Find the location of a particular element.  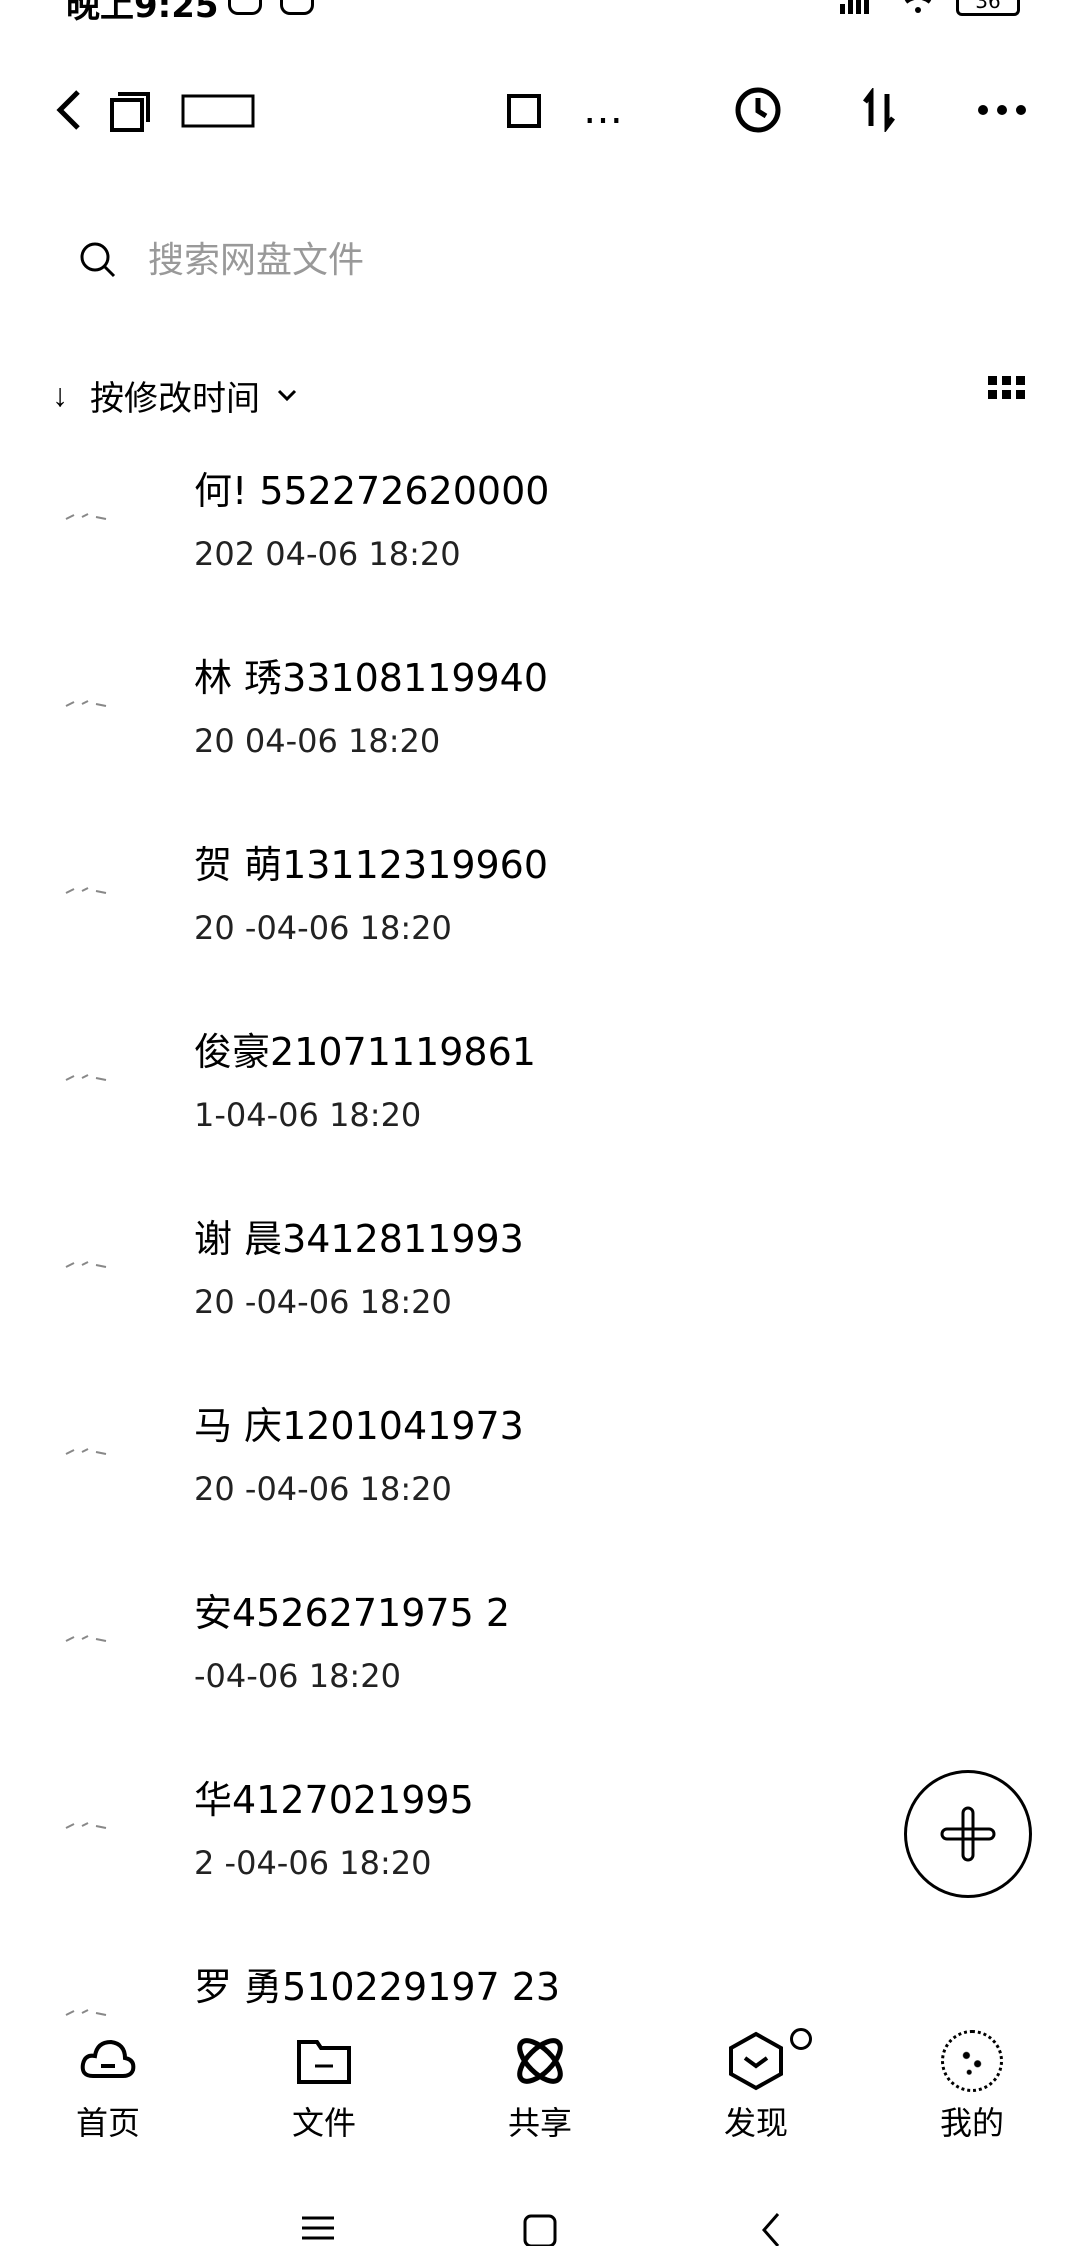

system-back-button is located at coordinates (771, 2227).